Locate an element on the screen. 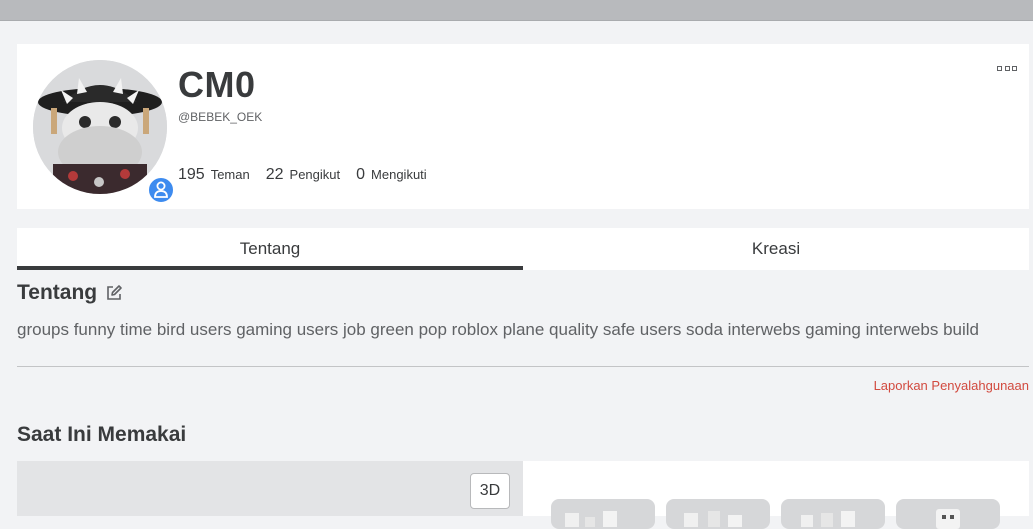 This screenshot has width=1033, height=529. username: @BEBEK_OEK is located at coordinates (220, 117).